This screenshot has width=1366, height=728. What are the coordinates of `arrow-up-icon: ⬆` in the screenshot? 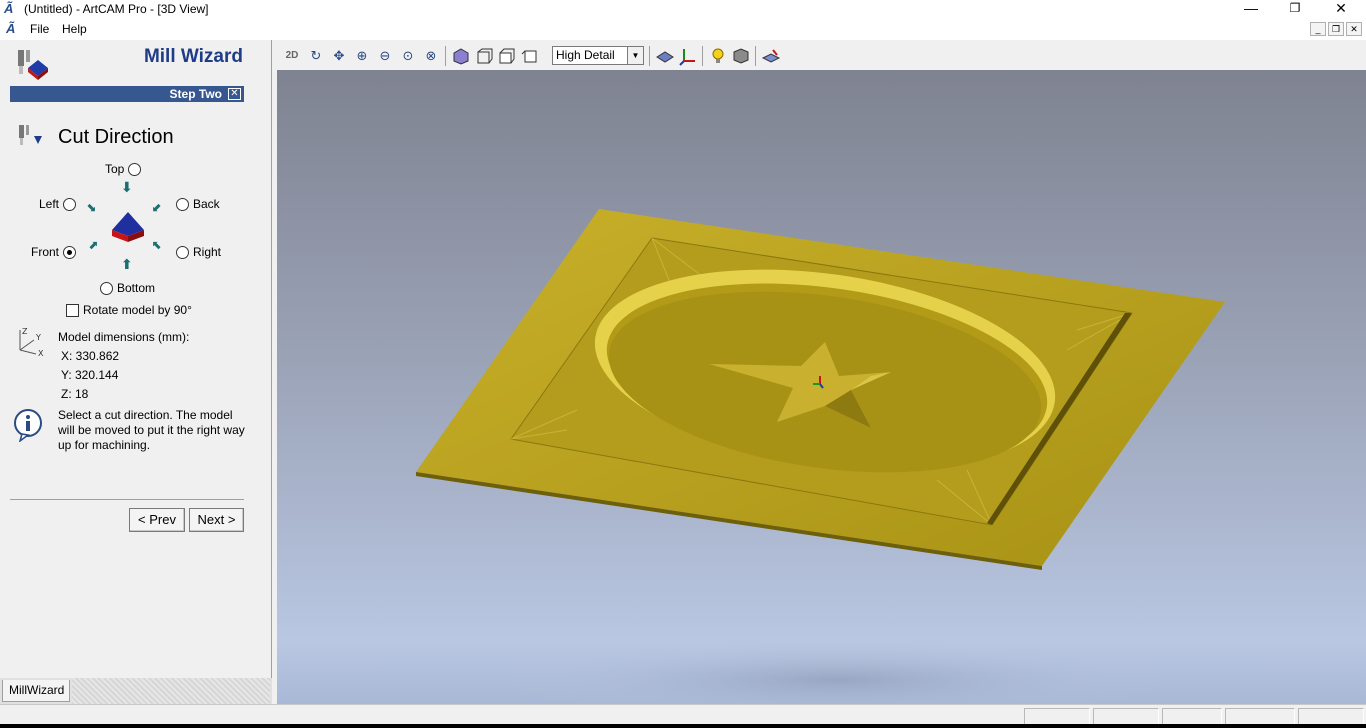 It's located at (127, 264).